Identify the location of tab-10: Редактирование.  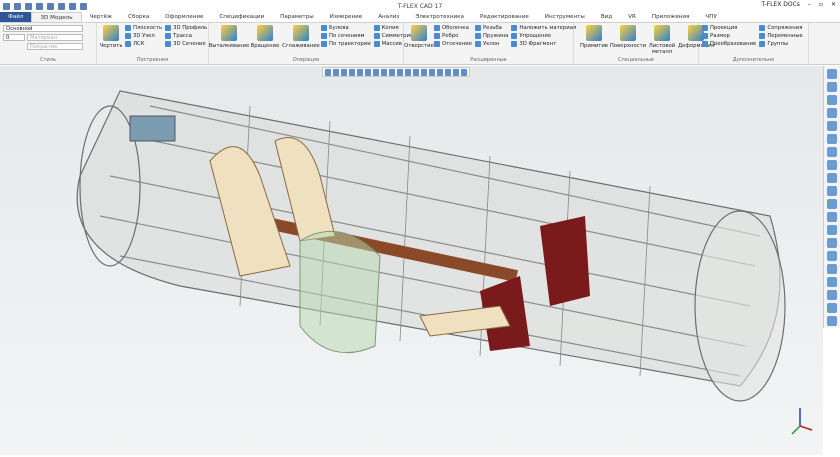
(504, 17).